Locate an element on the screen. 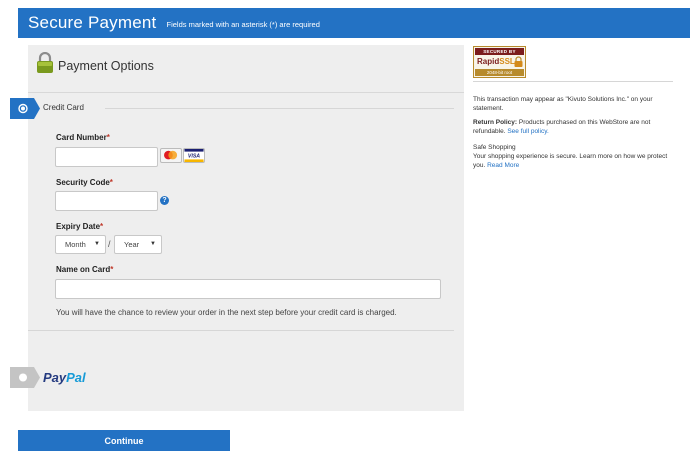  name-on-card-input is located at coordinates (248, 289).